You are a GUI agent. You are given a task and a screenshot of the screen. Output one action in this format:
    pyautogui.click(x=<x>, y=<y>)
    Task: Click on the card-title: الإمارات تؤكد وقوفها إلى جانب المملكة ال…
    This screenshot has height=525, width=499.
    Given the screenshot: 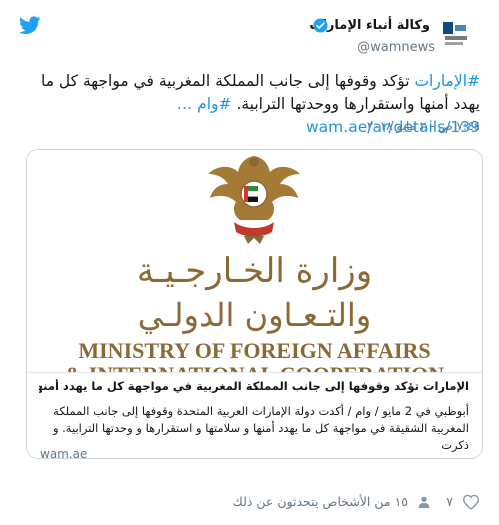 What is the action you would take?
    pyautogui.click(x=254, y=386)
    